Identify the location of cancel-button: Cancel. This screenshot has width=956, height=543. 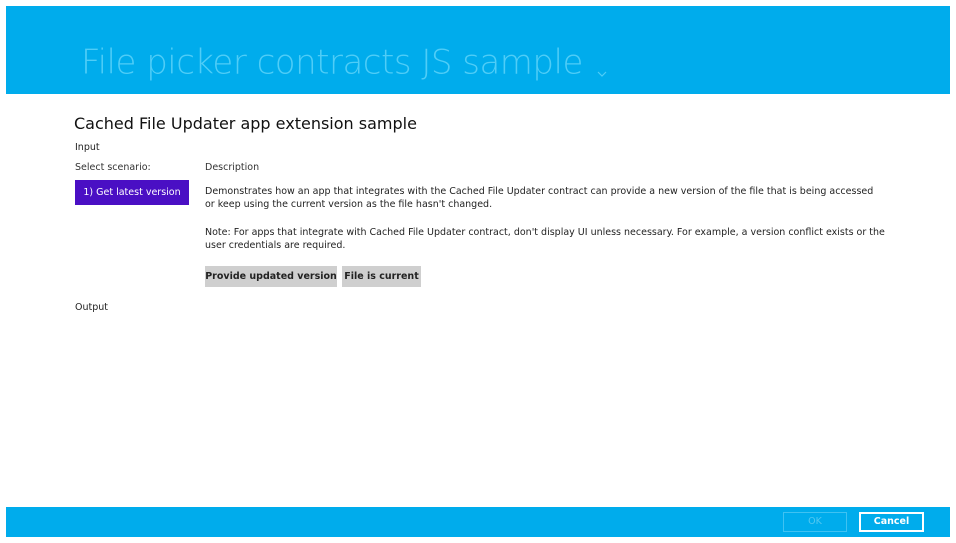
(891, 522).